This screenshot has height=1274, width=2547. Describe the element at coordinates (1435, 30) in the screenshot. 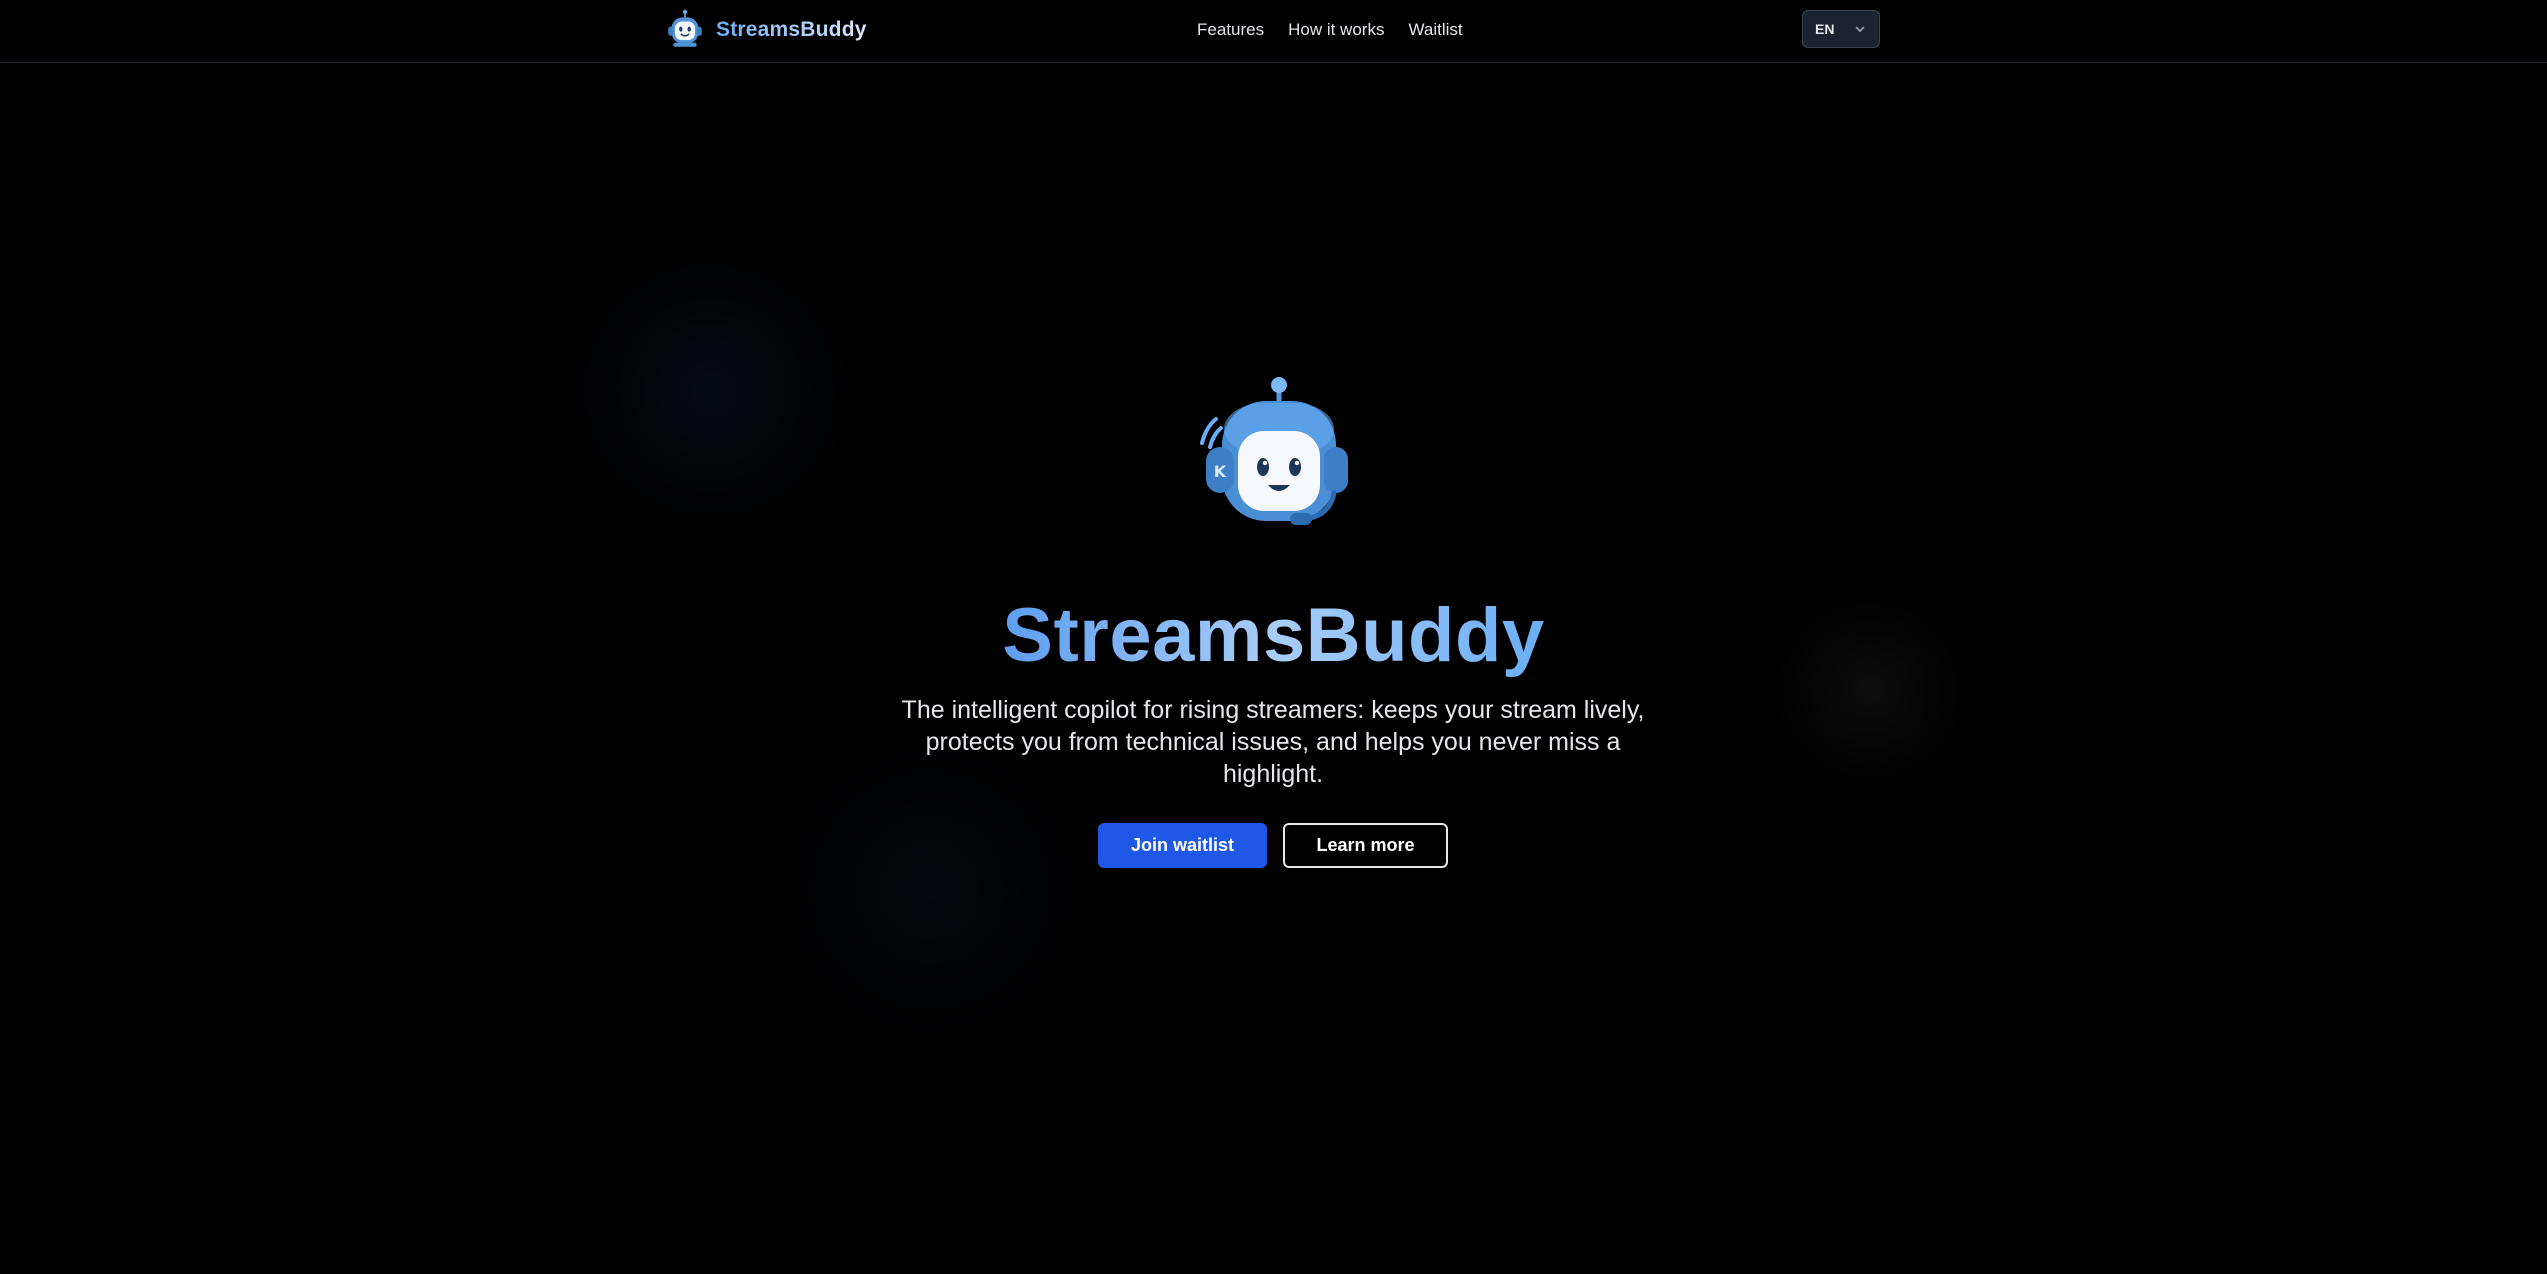

I see `nav-link-waitlist: Waitlist` at that location.